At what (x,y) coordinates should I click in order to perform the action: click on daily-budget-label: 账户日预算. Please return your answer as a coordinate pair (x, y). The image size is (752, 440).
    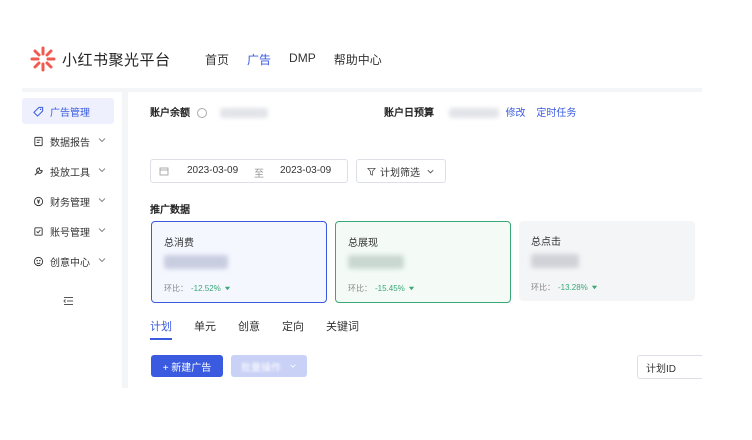
    Looking at the image, I should click on (409, 113).